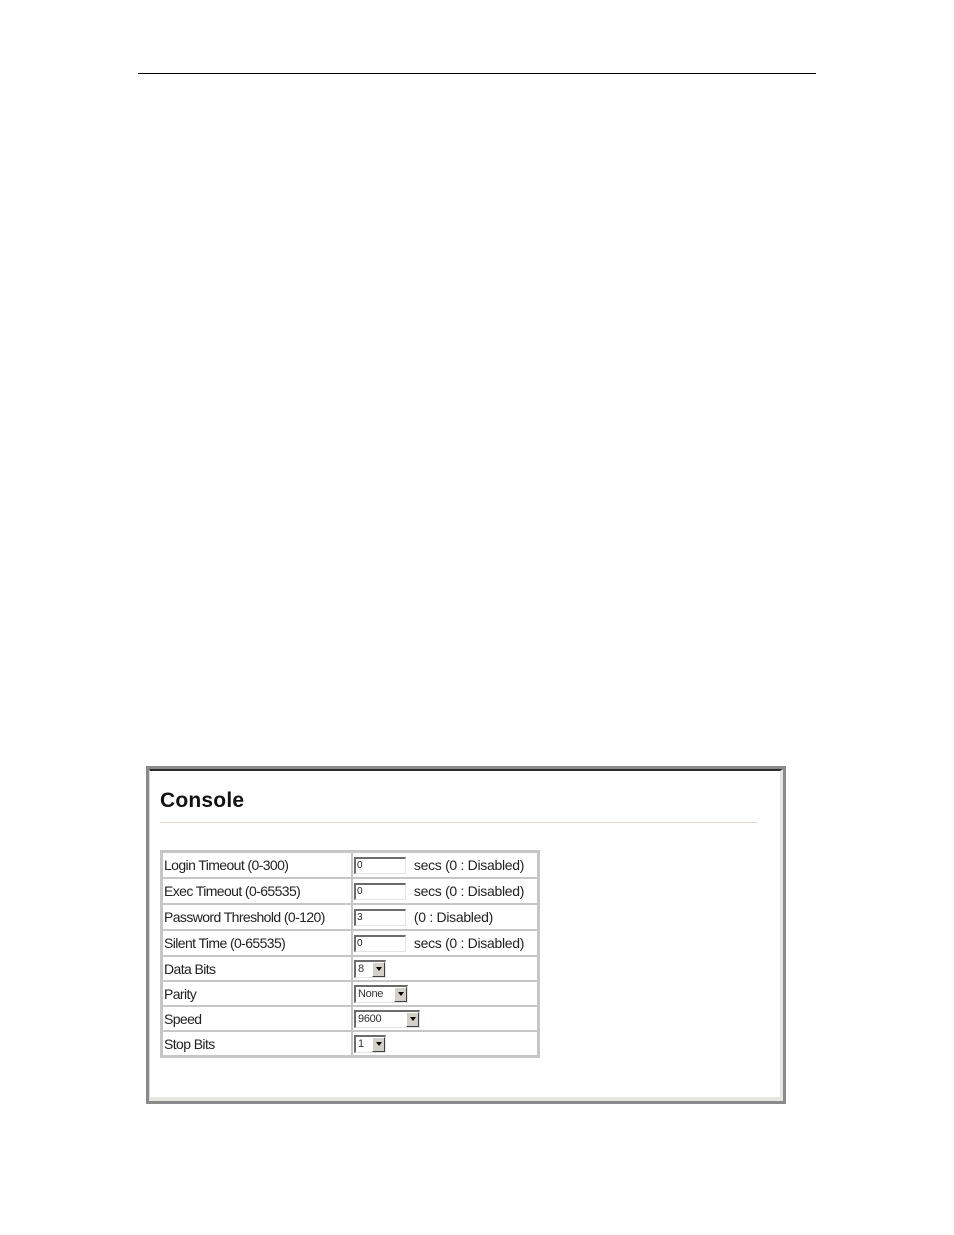  What do you see at coordinates (469, 891) in the screenshot?
I see `exec-timeout-unit: secs (0 : Disabled)` at bounding box center [469, 891].